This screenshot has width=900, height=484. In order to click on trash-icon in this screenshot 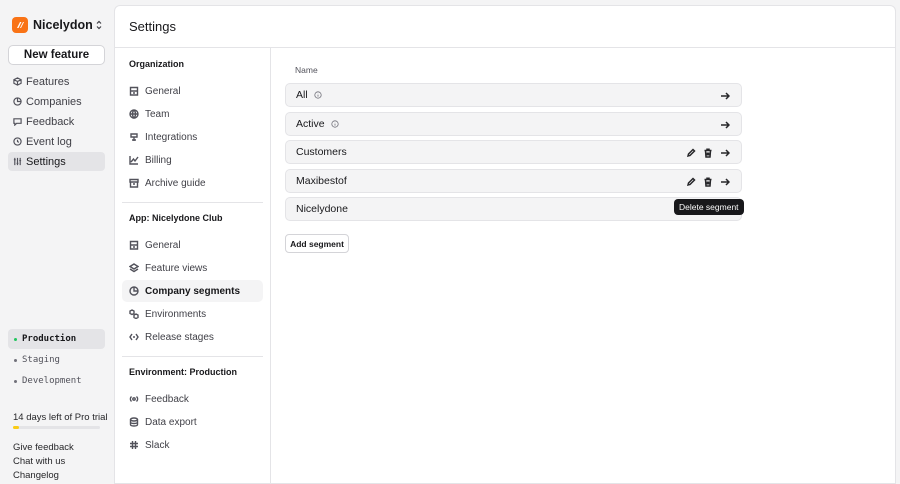, I will do `click(708, 181)`.